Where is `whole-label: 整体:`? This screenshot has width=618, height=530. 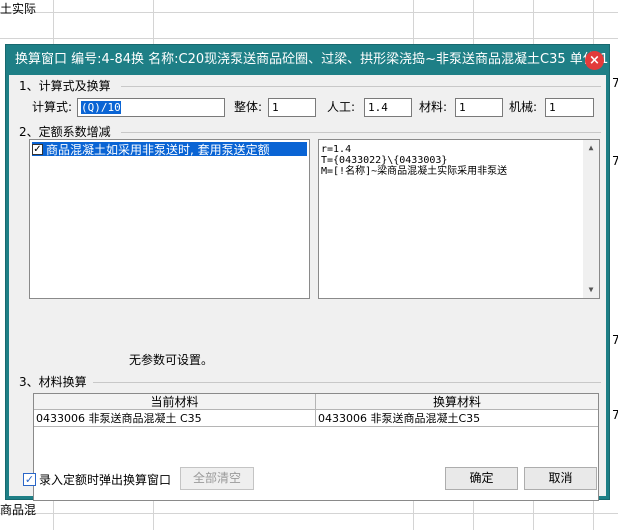
whole-label: 整体: is located at coordinates (248, 107).